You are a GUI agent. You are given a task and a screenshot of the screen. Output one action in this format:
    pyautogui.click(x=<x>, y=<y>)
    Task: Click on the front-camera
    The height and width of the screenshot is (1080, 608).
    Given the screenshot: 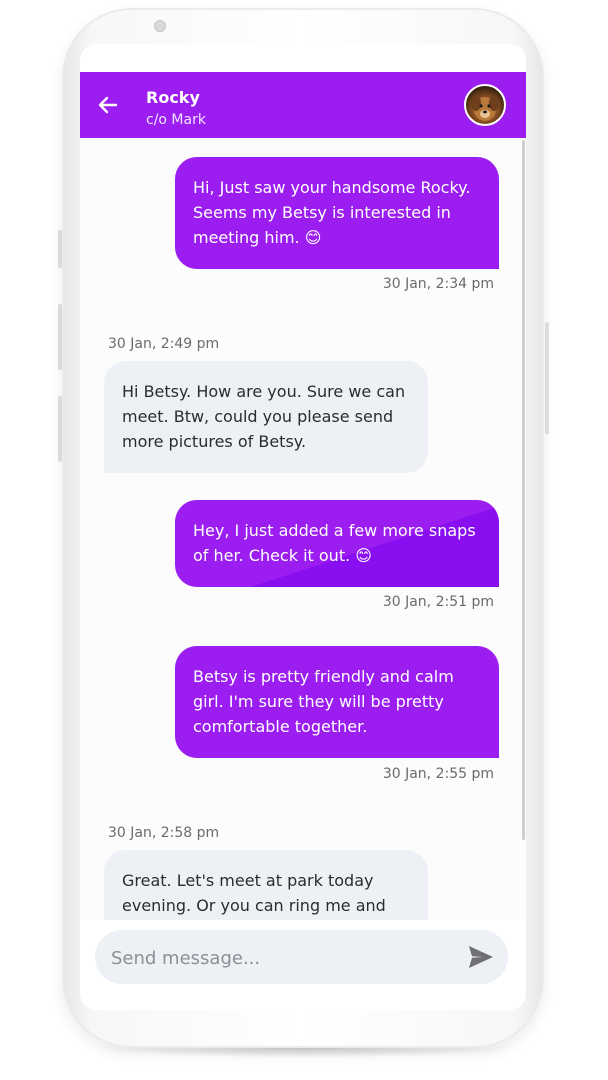 What is the action you would take?
    pyautogui.click(x=160, y=26)
    